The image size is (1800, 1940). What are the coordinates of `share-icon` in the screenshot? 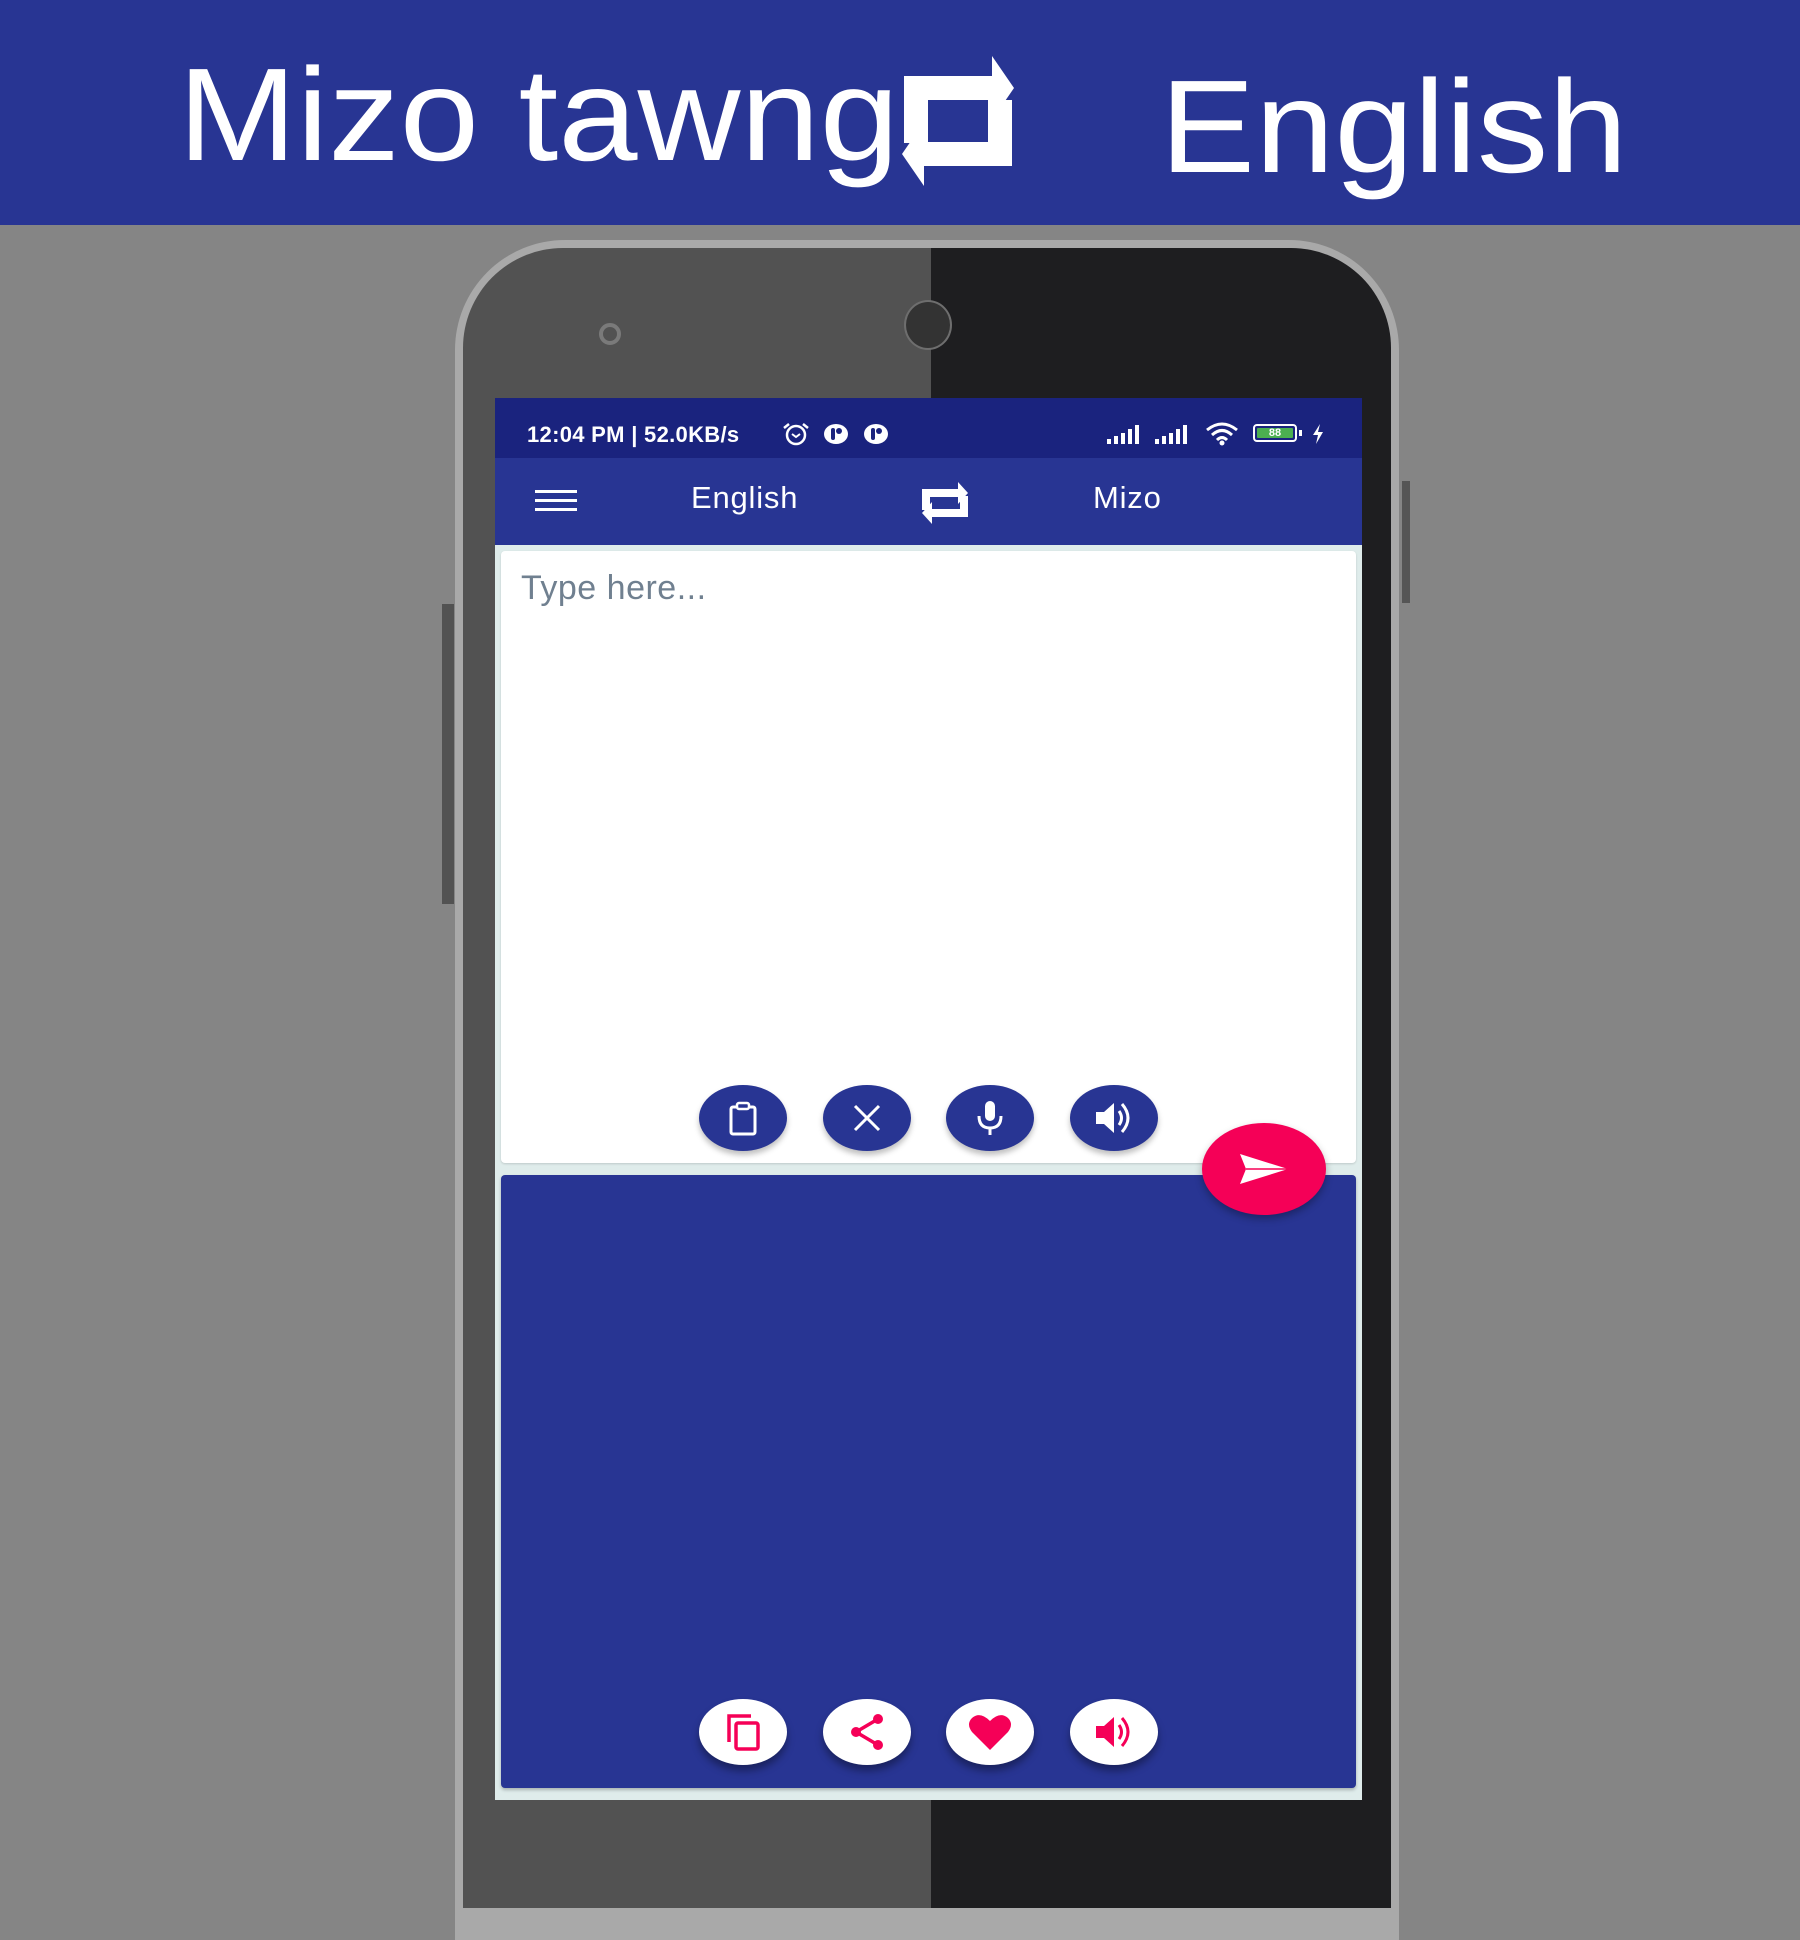 It's located at (867, 1732).